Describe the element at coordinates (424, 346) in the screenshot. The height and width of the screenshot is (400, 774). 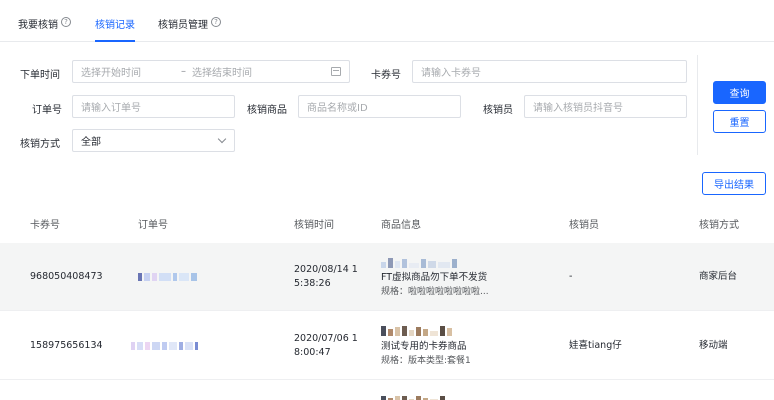
I see `product-name: 测试专用的卡券商品` at that location.